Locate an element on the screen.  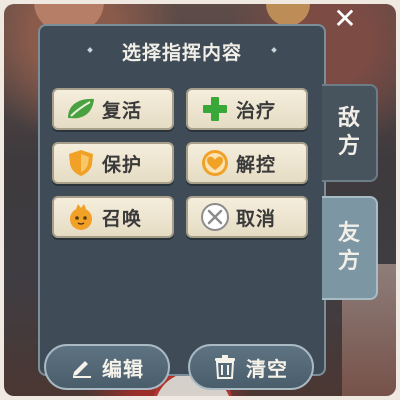
edit-button: 编辑 is located at coordinates (107, 367).